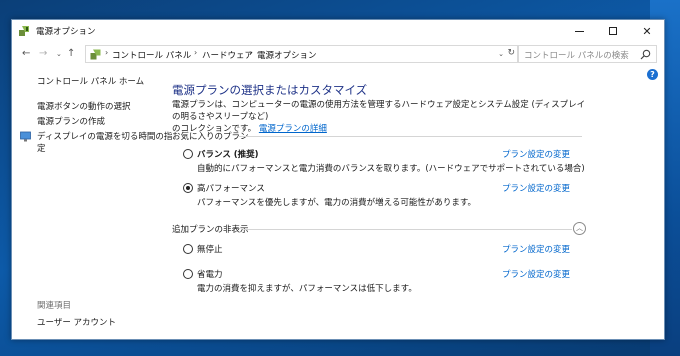 This screenshot has height=356, width=680. I want to click on sidebar-item-control-panel-home: コントロール パネル ホーム, so click(90, 81).